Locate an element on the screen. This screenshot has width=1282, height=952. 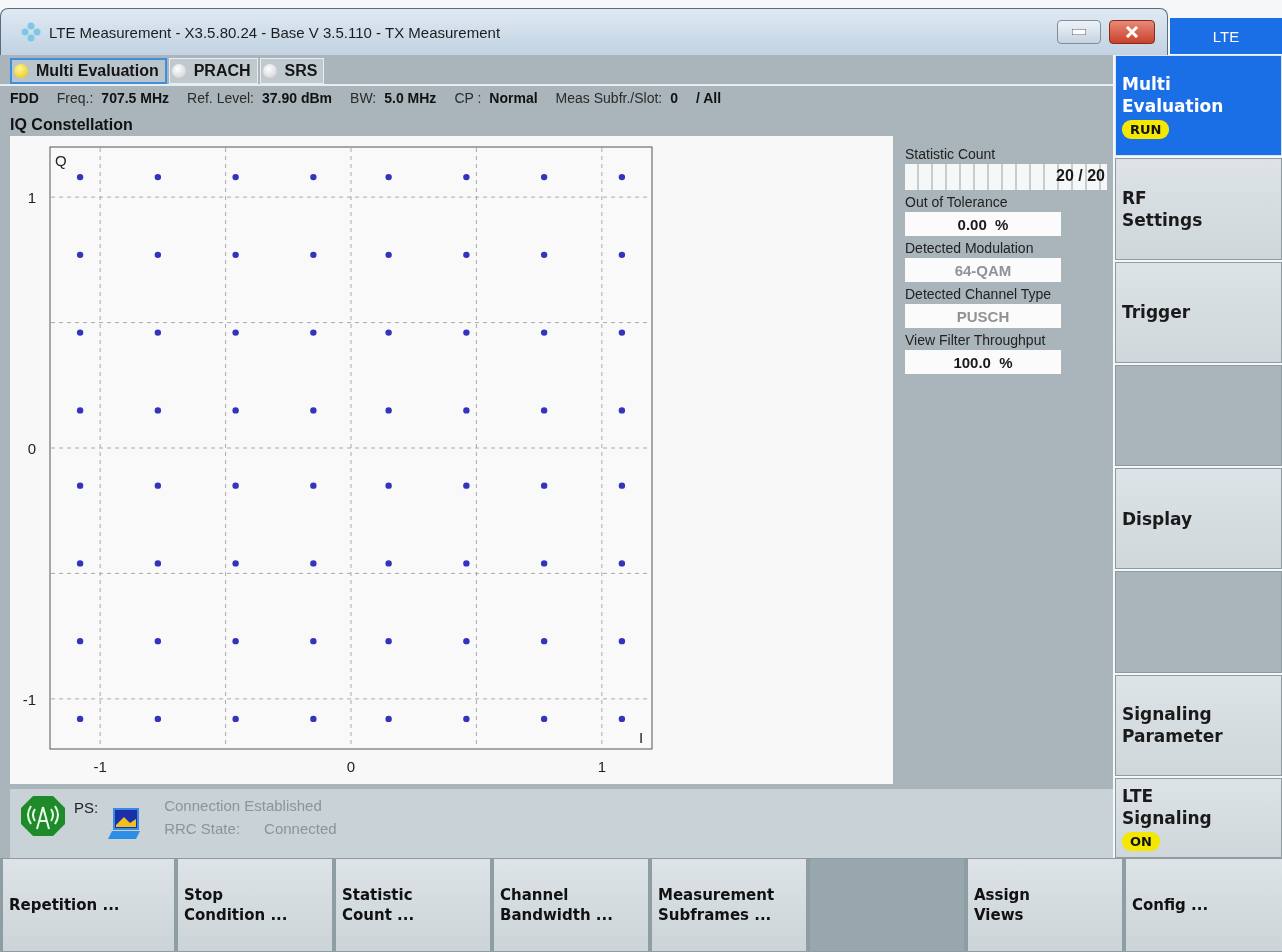
rrc-state-value: Connected is located at coordinates (300, 828).